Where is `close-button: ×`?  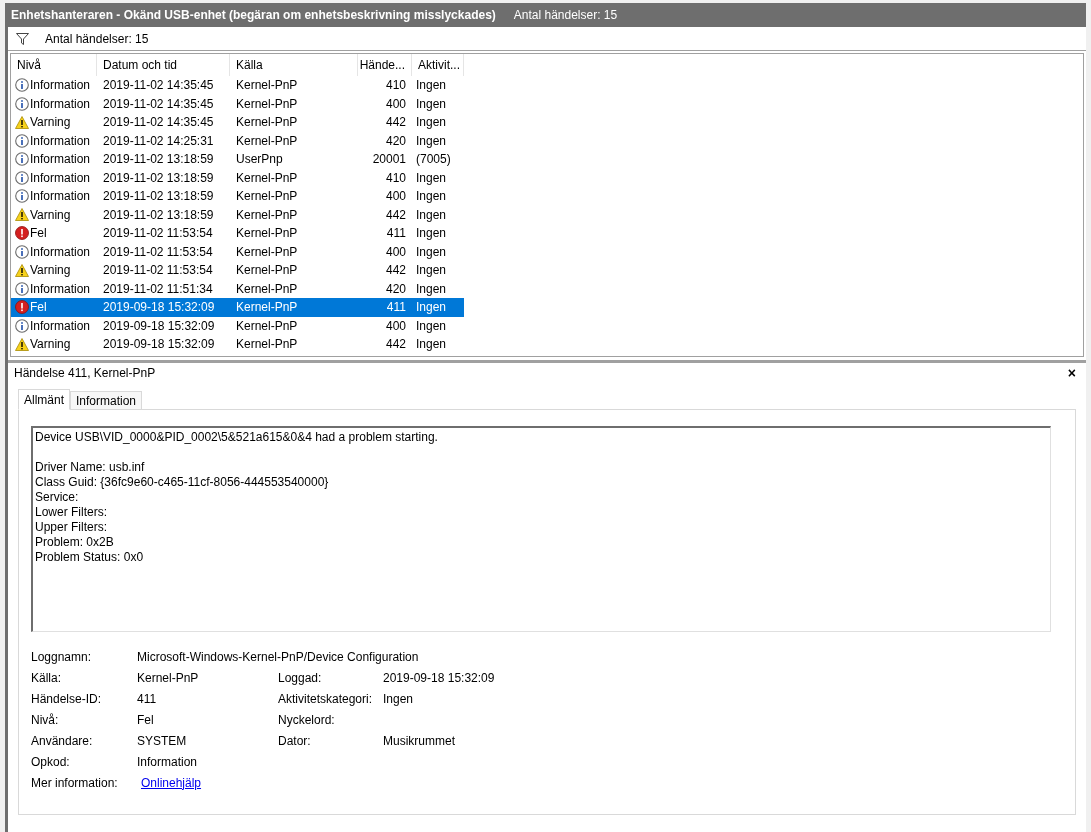 close-button: × is located at coordinates (1071, 373).